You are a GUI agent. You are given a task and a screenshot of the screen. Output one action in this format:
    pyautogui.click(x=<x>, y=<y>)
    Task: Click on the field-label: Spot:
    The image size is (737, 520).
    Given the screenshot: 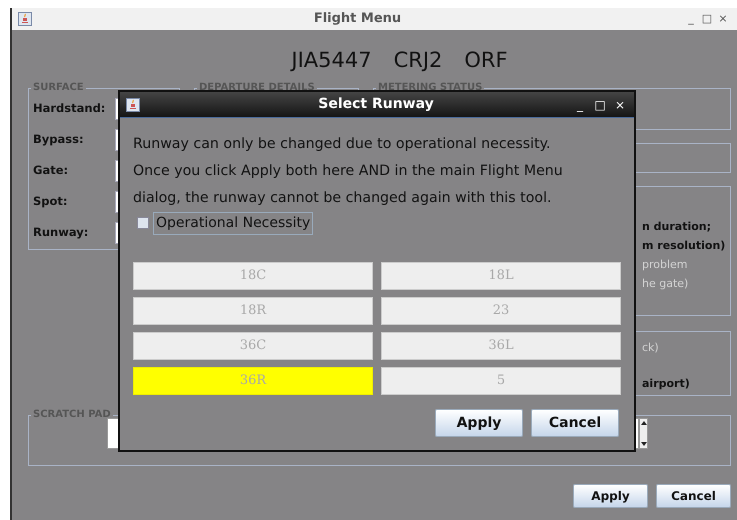 What is the action you would take?
    pyautogui.click(x=51, y=201)
    